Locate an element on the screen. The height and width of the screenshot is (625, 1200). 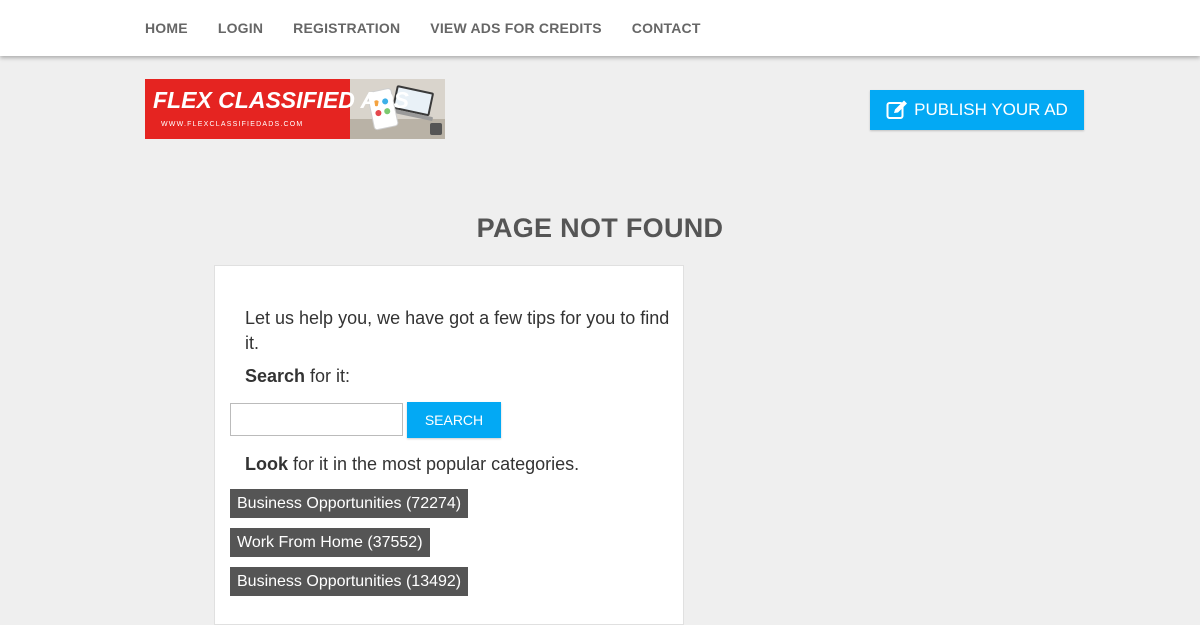
look-instruction-rest: for it in the most popular categories. is located at coordinates (434, 464).